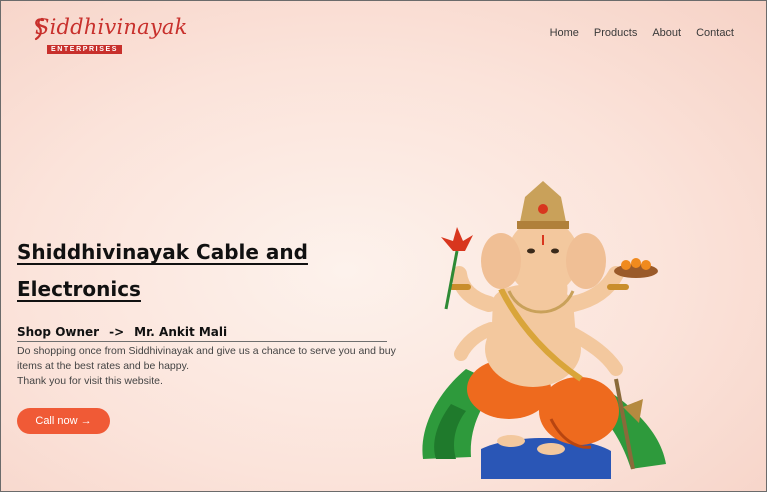 The width and height of the screenshot is (767, 492). Describe the element at coordinates (564, 33) in the screenshot. I see `nav-home: Home` at that location.